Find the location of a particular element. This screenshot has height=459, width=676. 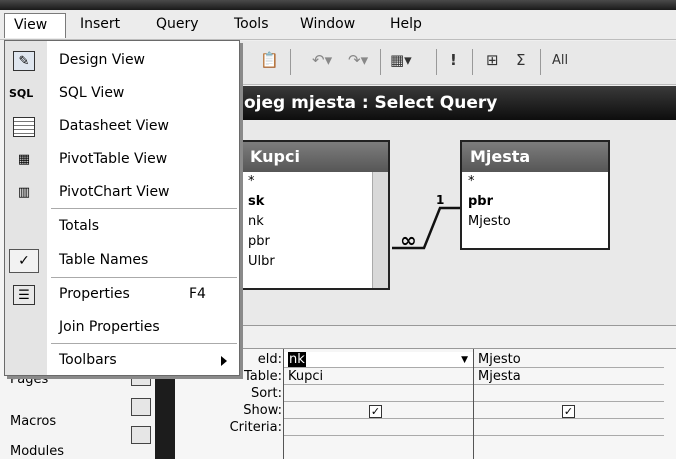

table-kupci-title: Kupci is located at coordinates (315, 157).